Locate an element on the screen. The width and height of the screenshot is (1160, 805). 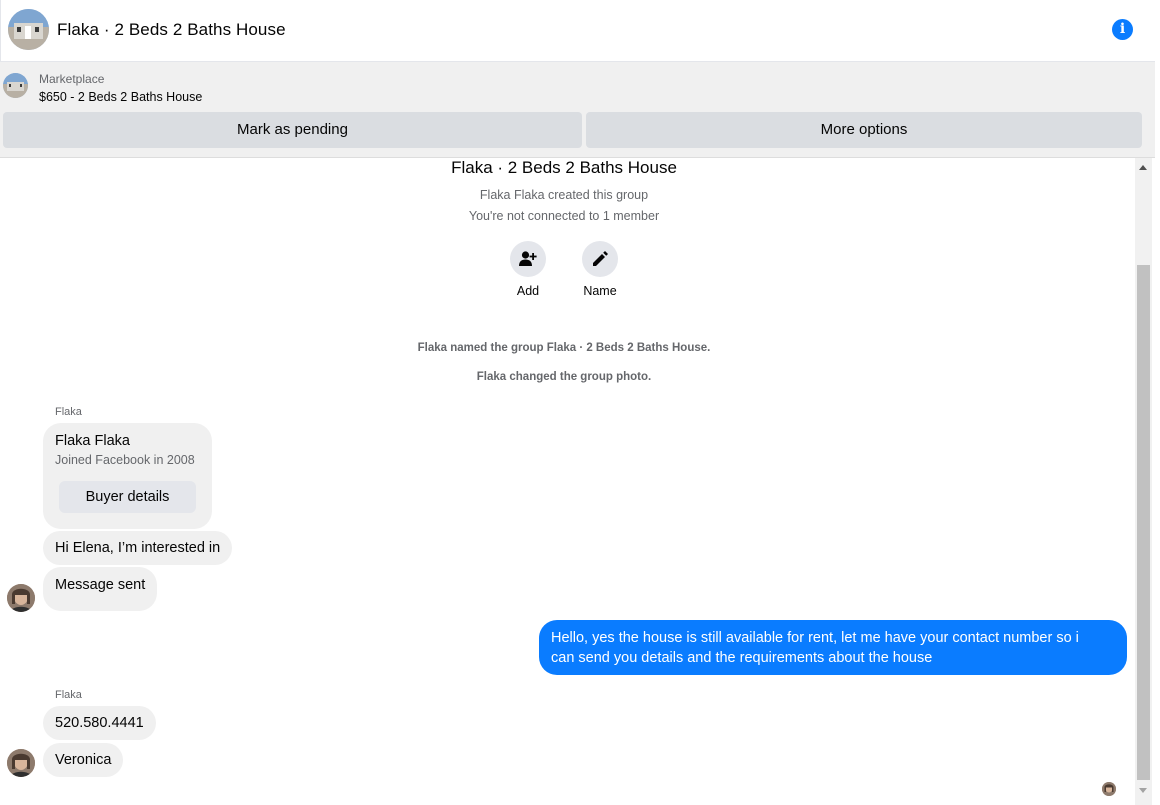
add-member-action: Add is located at coordinates (528, 269).